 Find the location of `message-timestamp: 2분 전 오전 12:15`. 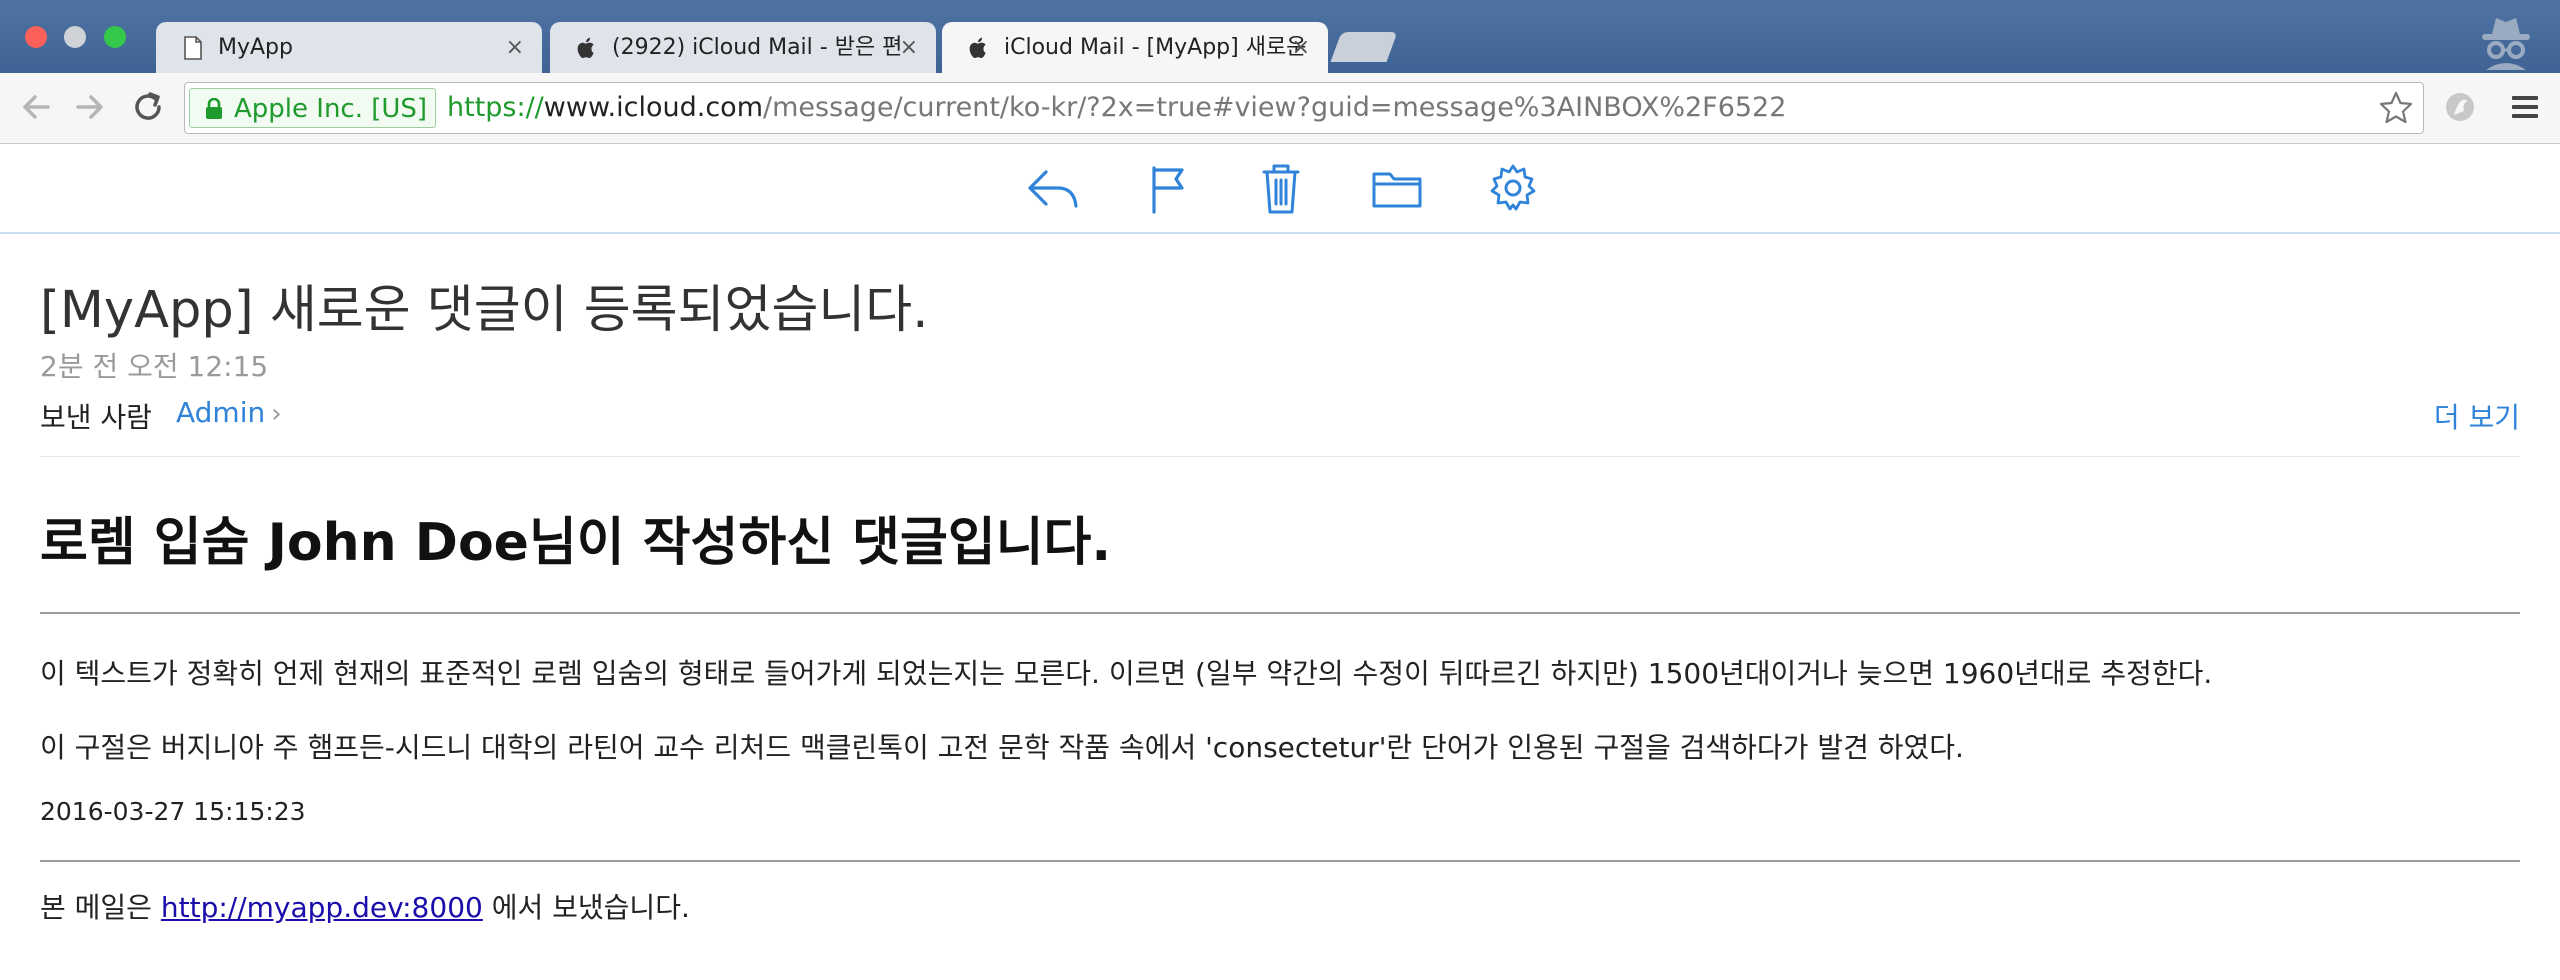

message-timestamp: 2분 전 오전 12:15 is located at coordinates (154, 366).